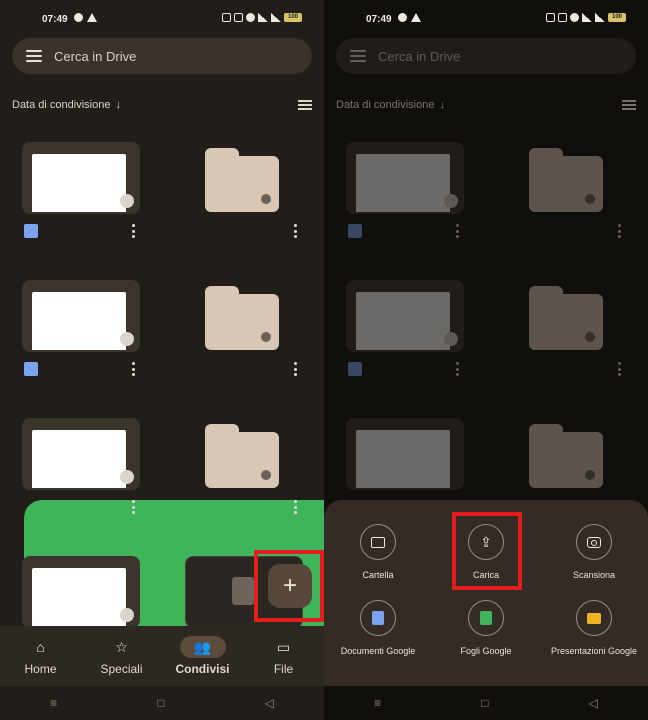 This screenshot has width=648, height=720. Describe the element at coordinates (121, 656) in the screenshot. I see `nav-item-starred: ☆ Speciali` at that location.